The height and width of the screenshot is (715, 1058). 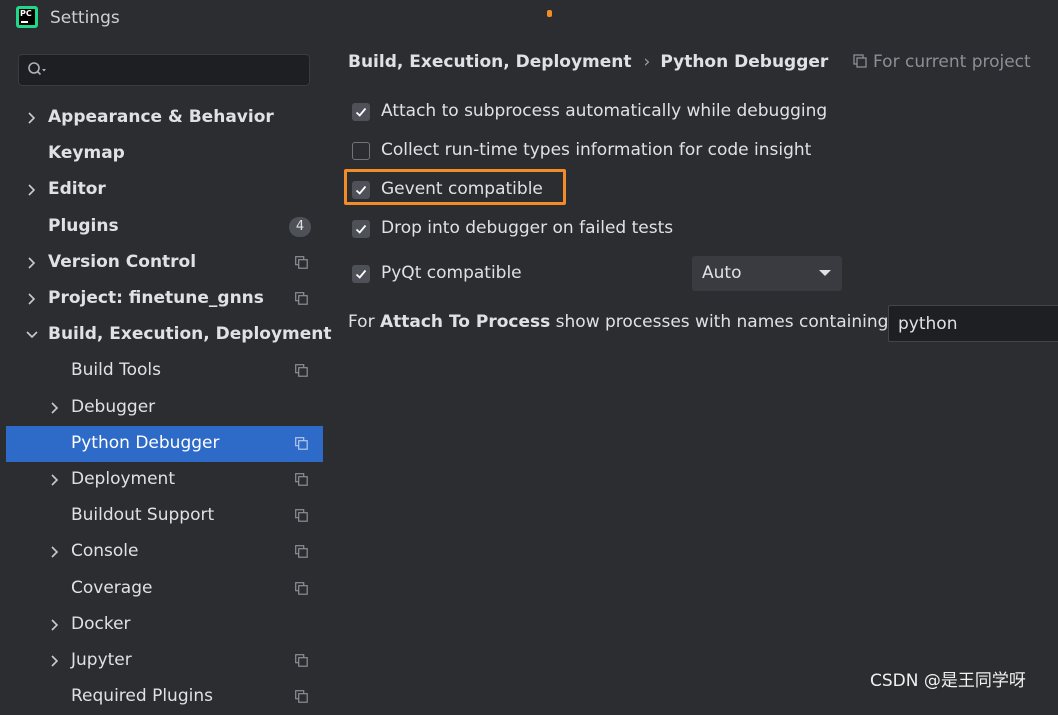 What do you see at coordinates (549, 13) in the screenshot?
I see `notification-dot-icon` at bounding box center [549, 13].